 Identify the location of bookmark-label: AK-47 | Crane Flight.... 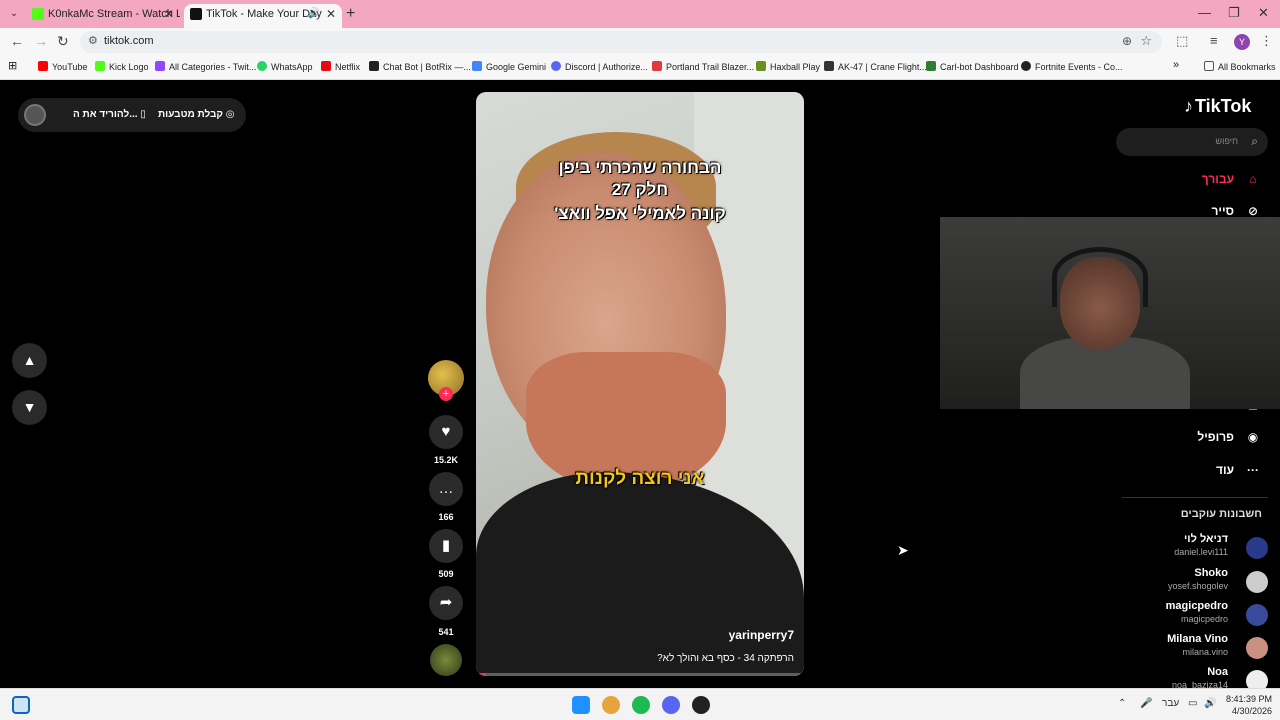
(882, 67).